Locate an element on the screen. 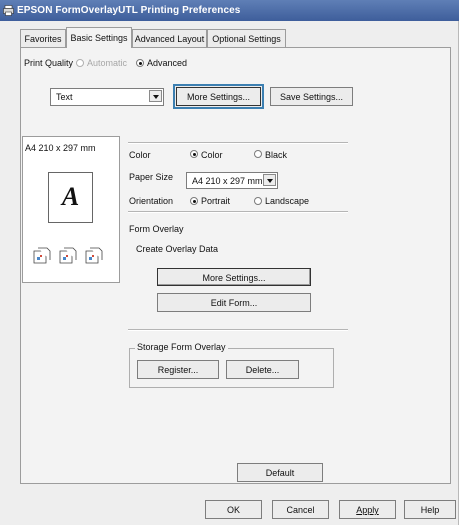  paper-size-combo: A4 210 x 297 mm is located at coordinates (232, 180).